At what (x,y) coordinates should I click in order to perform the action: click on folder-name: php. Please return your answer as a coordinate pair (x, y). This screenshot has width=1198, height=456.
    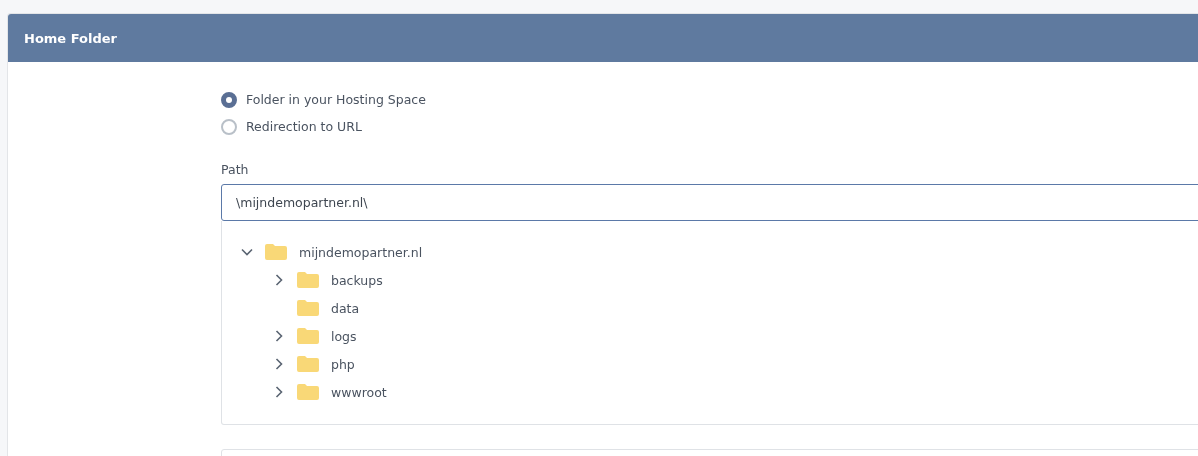
    Looking at the image, I should click on (343, 364).